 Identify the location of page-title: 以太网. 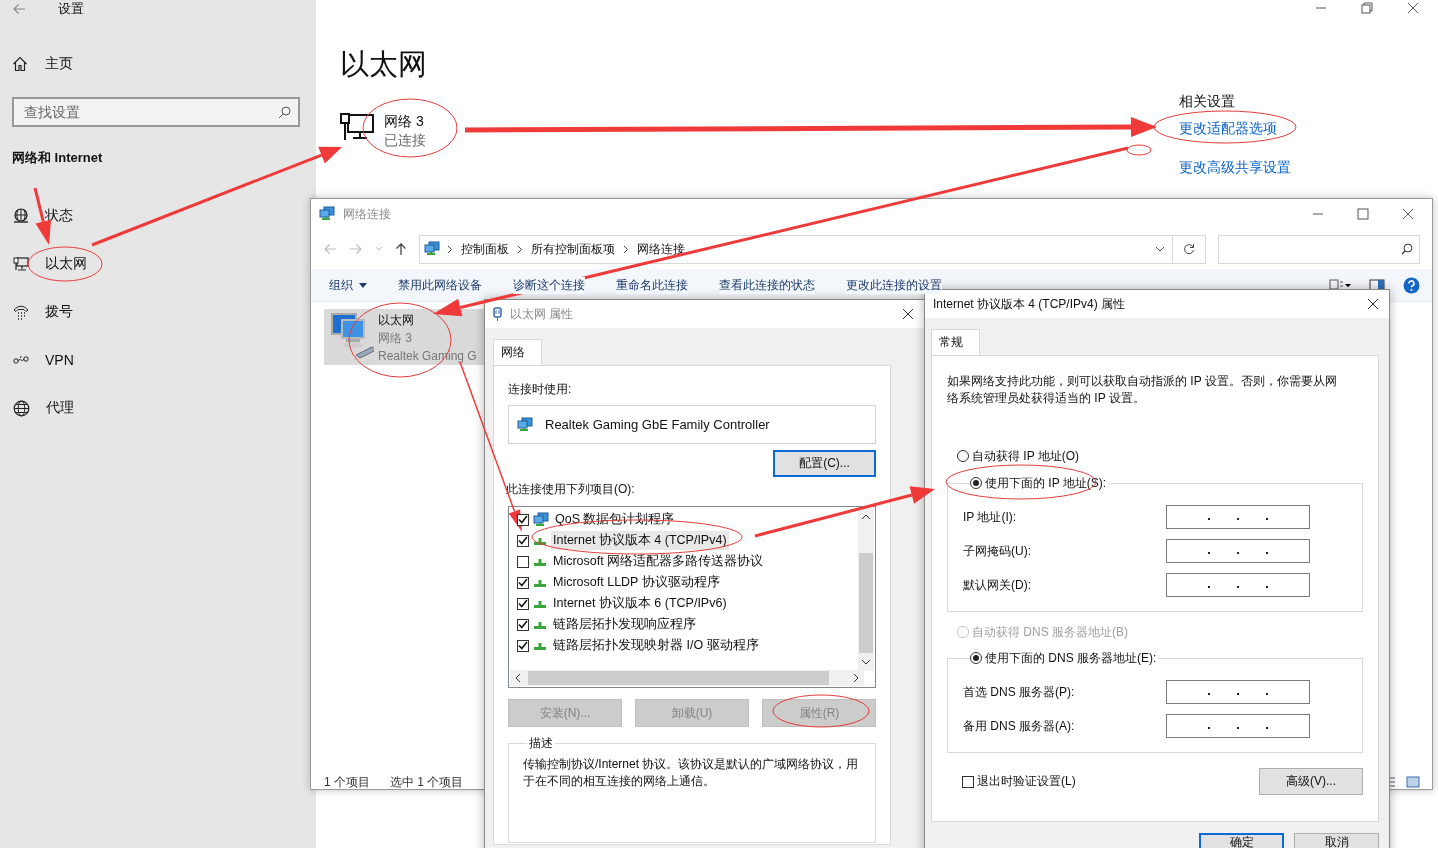
(384, 64).